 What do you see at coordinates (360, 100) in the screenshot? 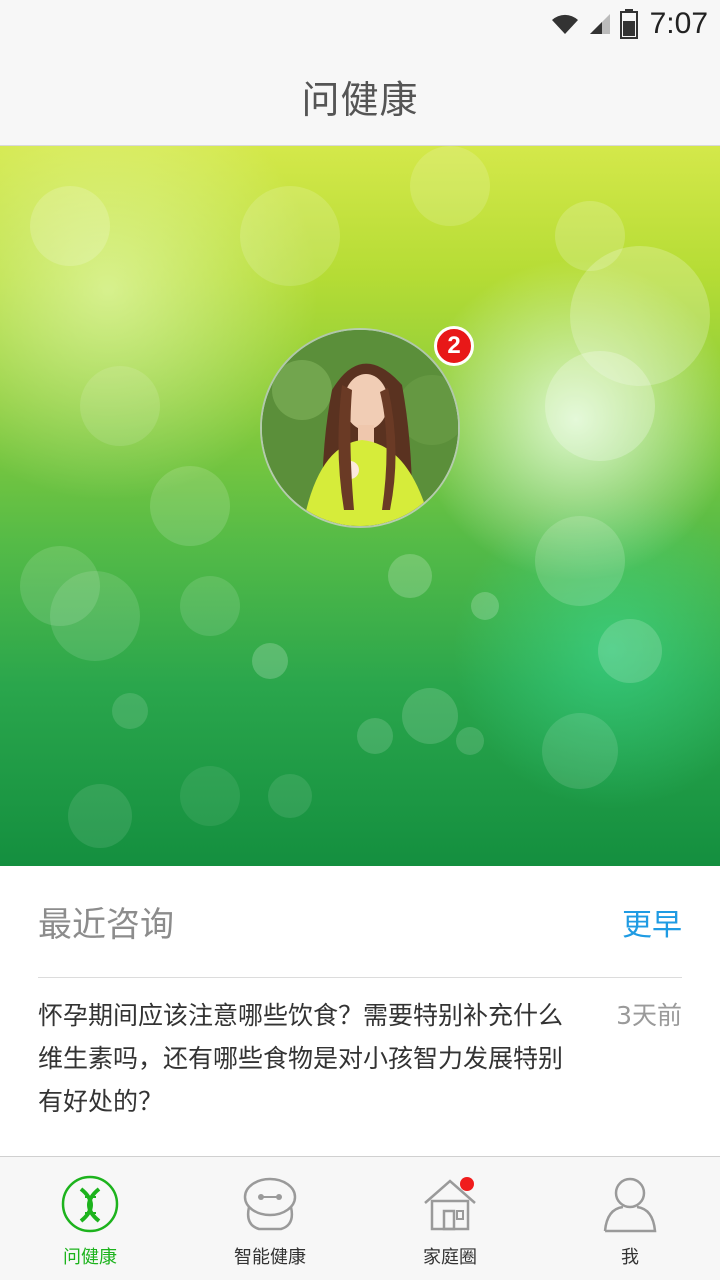
I see `page-title: 问健康` at bounding box center [360, 100].